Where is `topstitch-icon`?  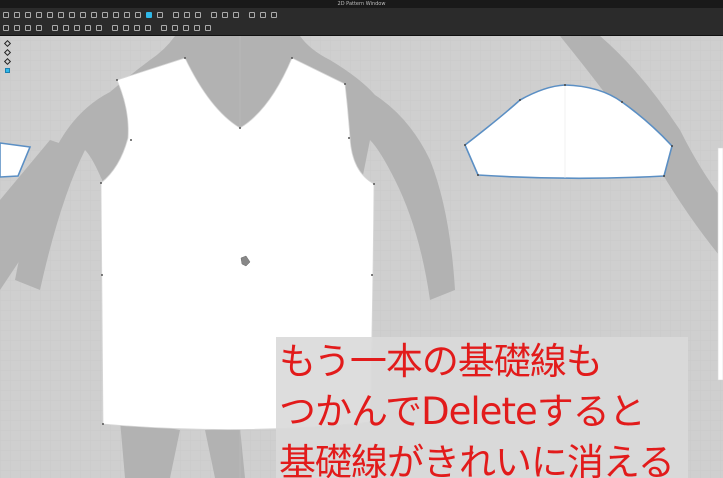 topstitch-icon is located at coordinates (252, 15).